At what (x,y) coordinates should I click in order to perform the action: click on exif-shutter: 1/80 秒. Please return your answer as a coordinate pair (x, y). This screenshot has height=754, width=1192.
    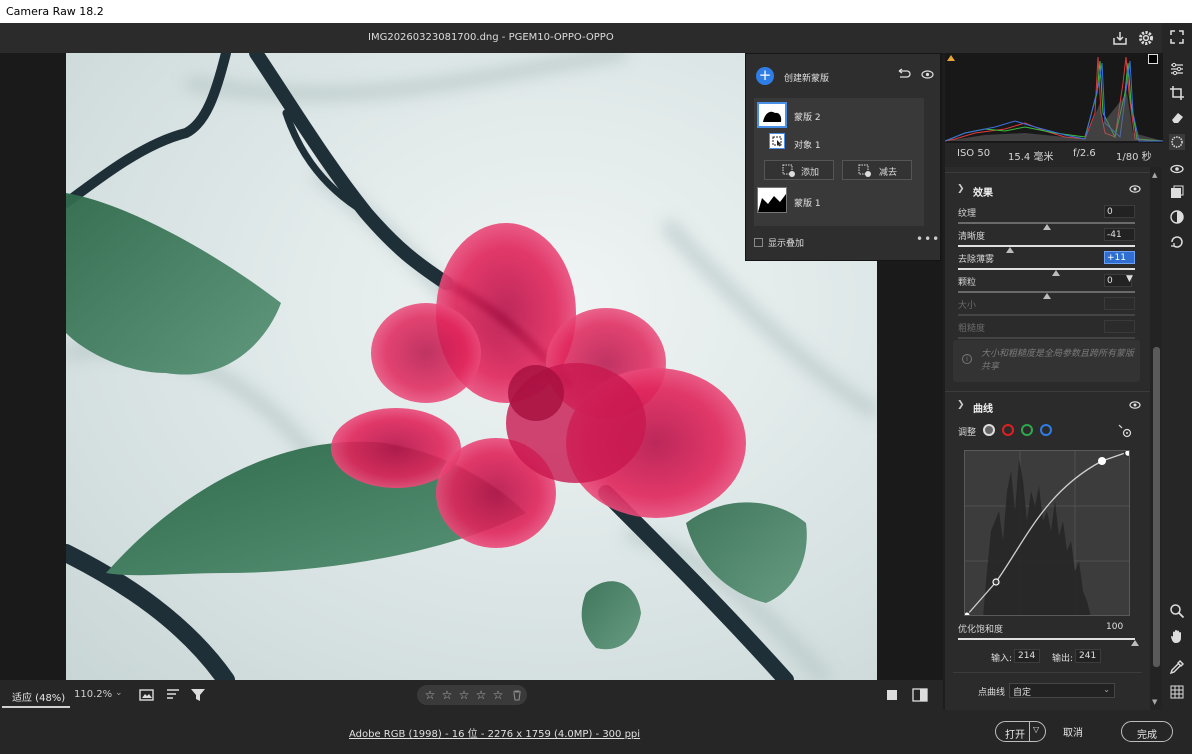
    Looking at the image, I should click on (1134, 157).